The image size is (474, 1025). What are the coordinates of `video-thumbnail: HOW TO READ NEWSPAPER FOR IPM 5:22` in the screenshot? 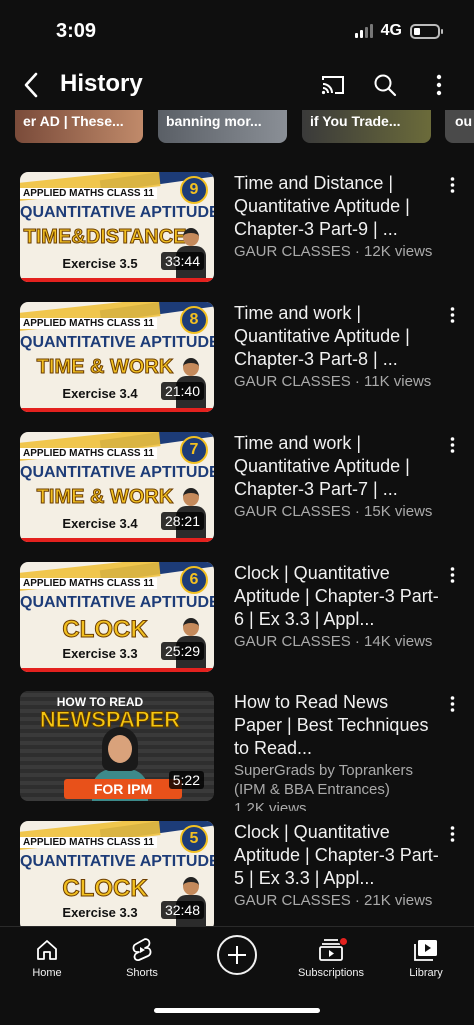 It's located at (117, 746).